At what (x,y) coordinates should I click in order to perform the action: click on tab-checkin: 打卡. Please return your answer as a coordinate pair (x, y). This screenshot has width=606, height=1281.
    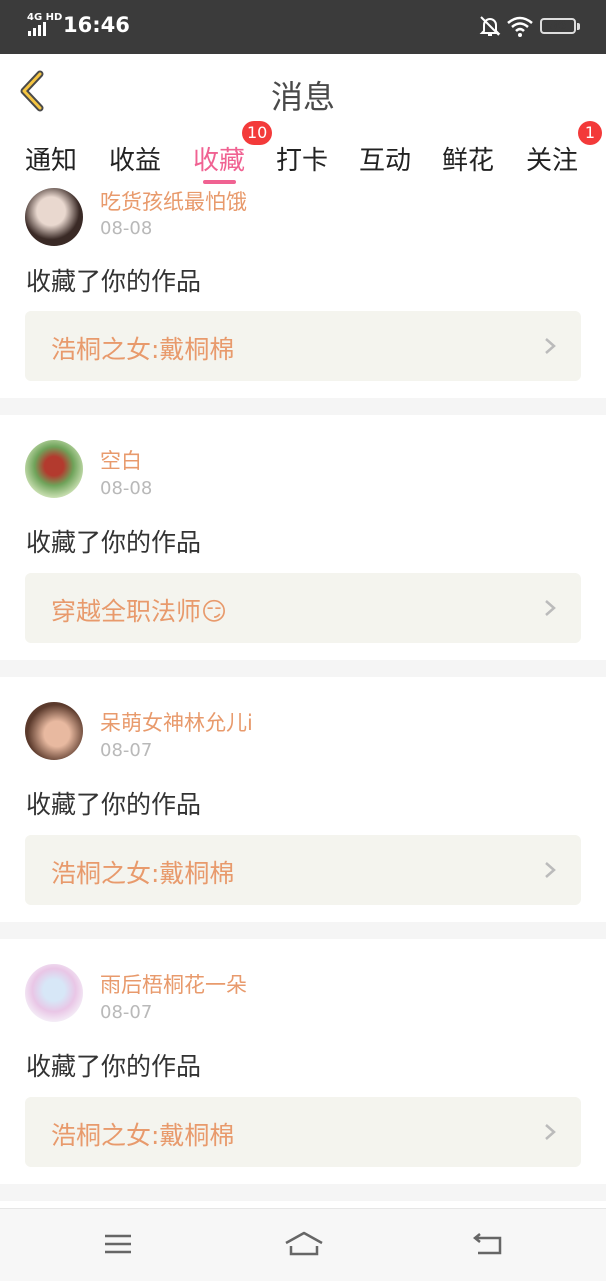
    Looking at the image, I should click on (302, 158).